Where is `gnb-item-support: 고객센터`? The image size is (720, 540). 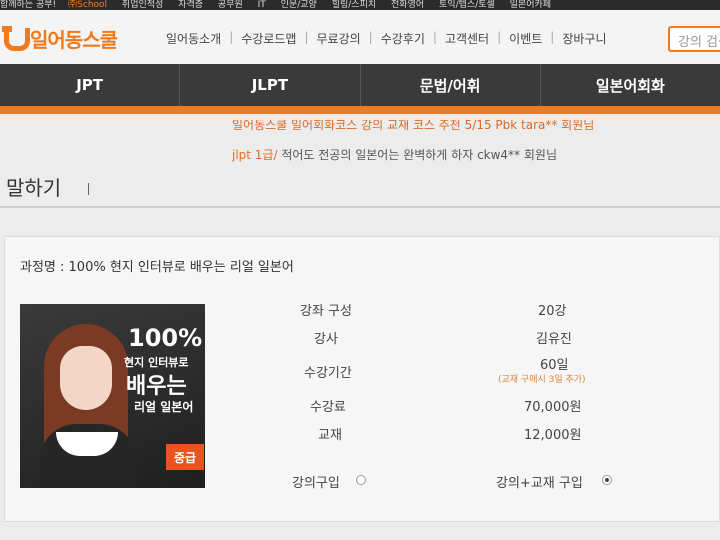
gnb-item-support: 고객센터 is located at coordinates (467, 38).